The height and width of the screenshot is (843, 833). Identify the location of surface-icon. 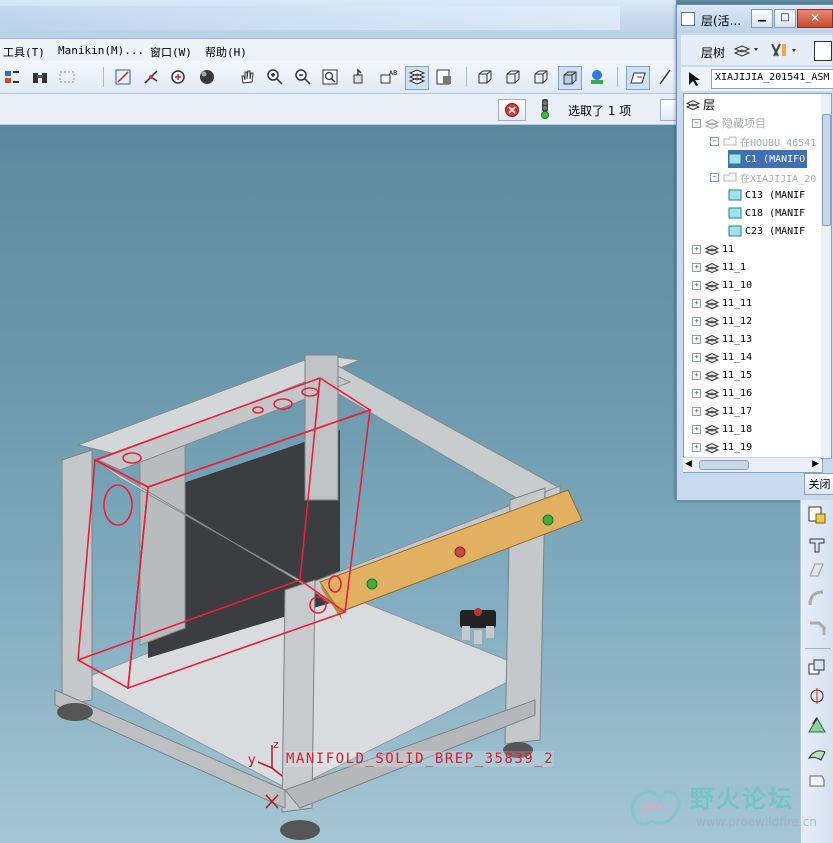
(818, 755).